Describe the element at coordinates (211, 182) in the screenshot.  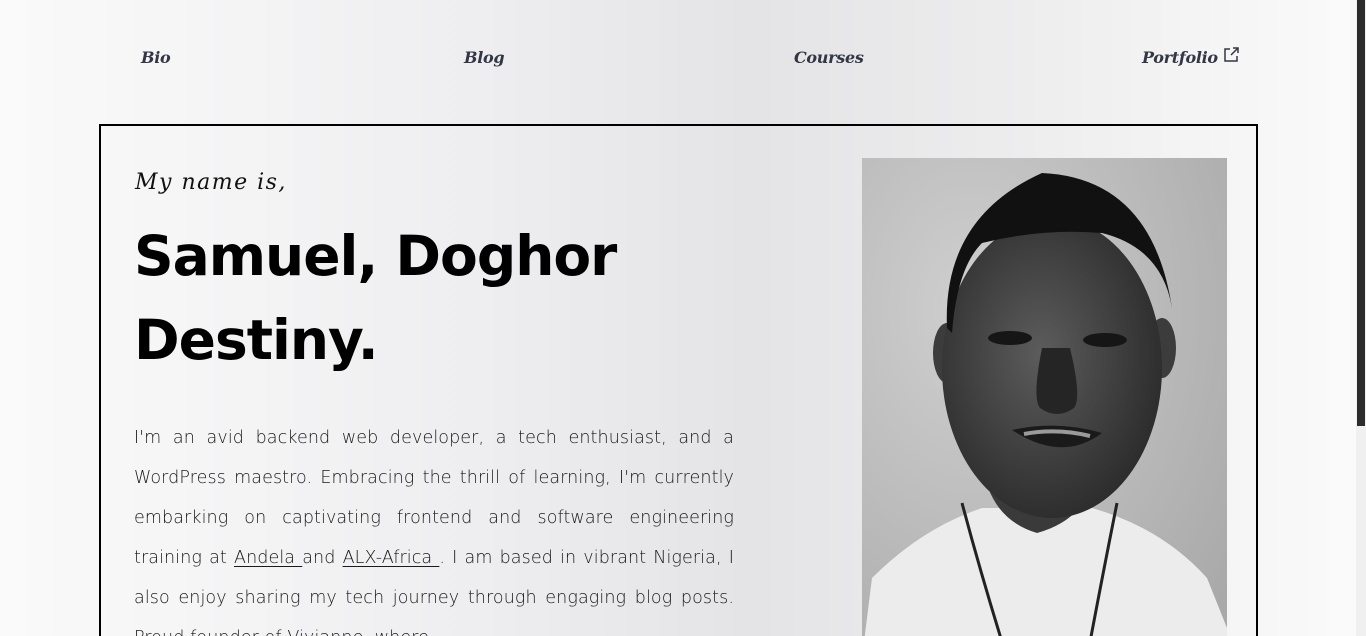
I see `intro-text: My name is,` at that location.